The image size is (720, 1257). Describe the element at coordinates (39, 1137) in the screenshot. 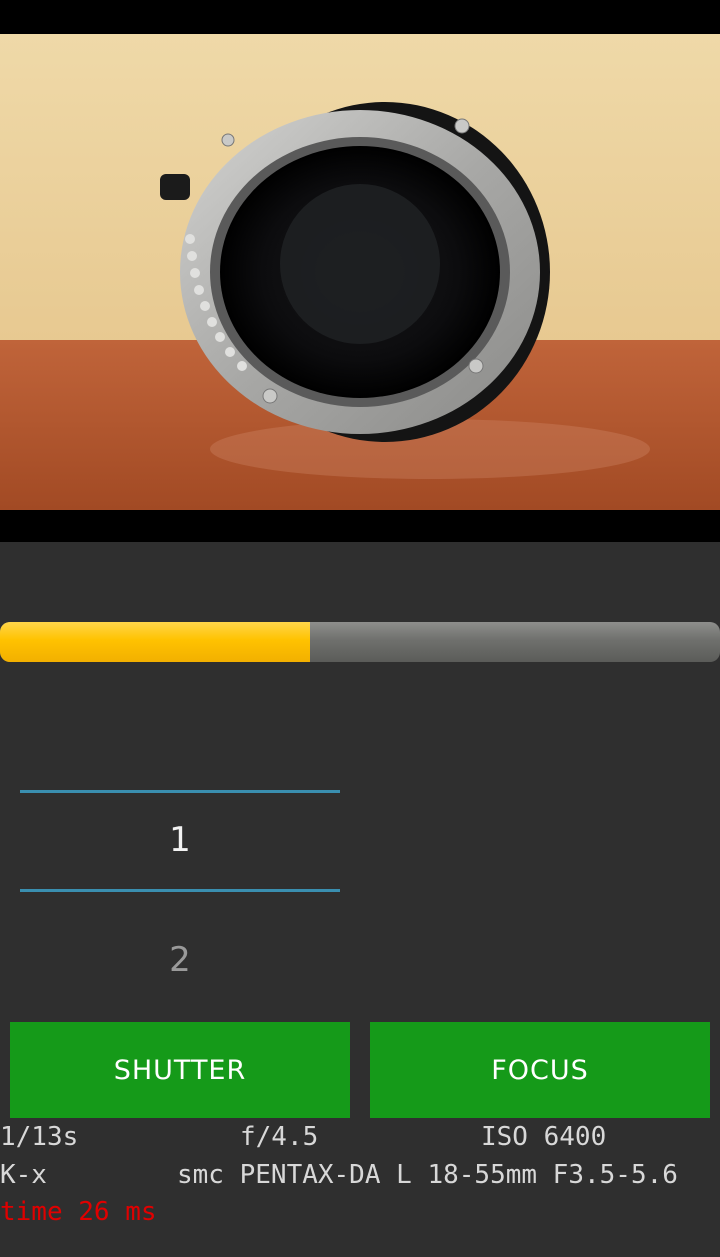

I see `shutter-speed: 1/13s` at that location.